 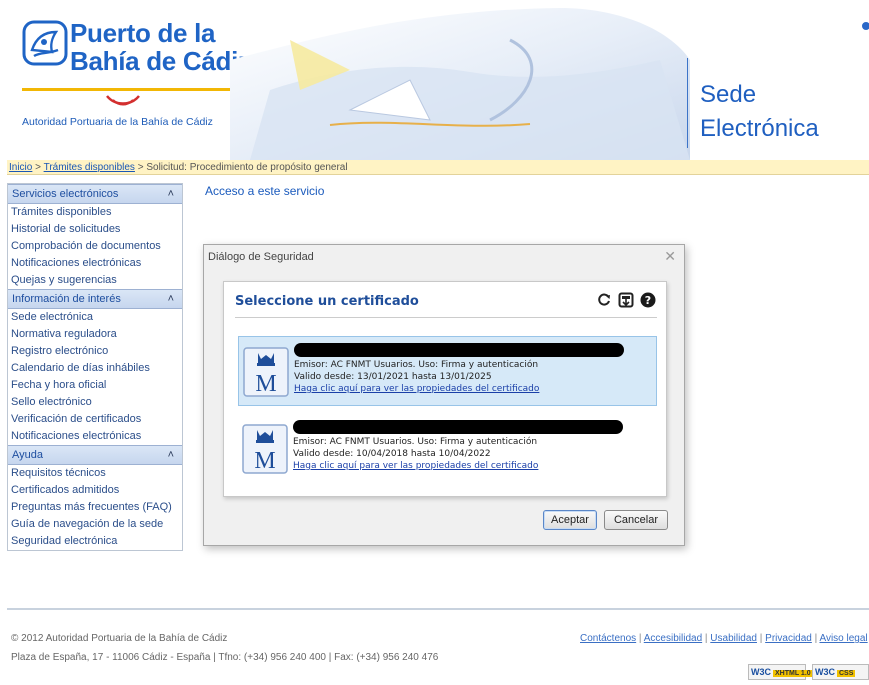 I want to click on help-icon: ?, so click(x=648, y=300).